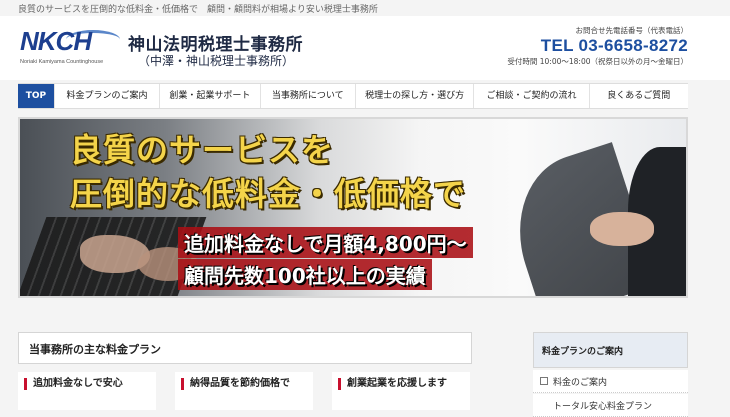 The width and height of the screenshot is (730, 417). Describe the element at coordinates (532, 96) in the screenshot. I see `nav-item-flow: ご相談・ご契約の流れ` at that location.